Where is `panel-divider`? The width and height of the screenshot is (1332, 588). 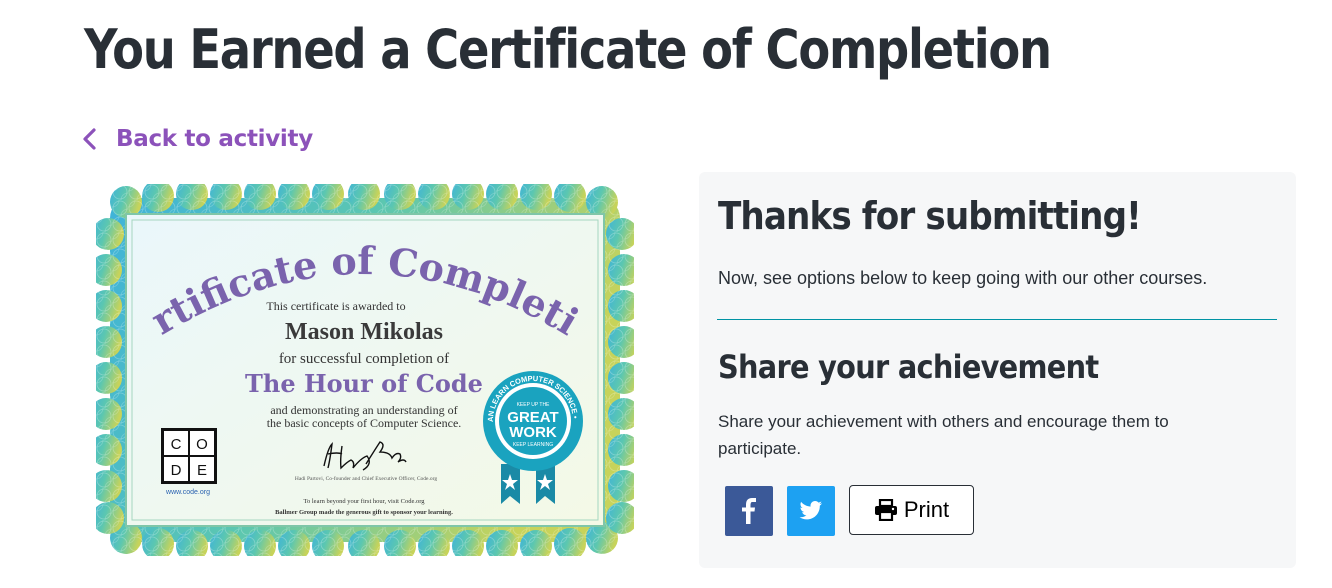 panel-divider is located at coordinates (997, 319).